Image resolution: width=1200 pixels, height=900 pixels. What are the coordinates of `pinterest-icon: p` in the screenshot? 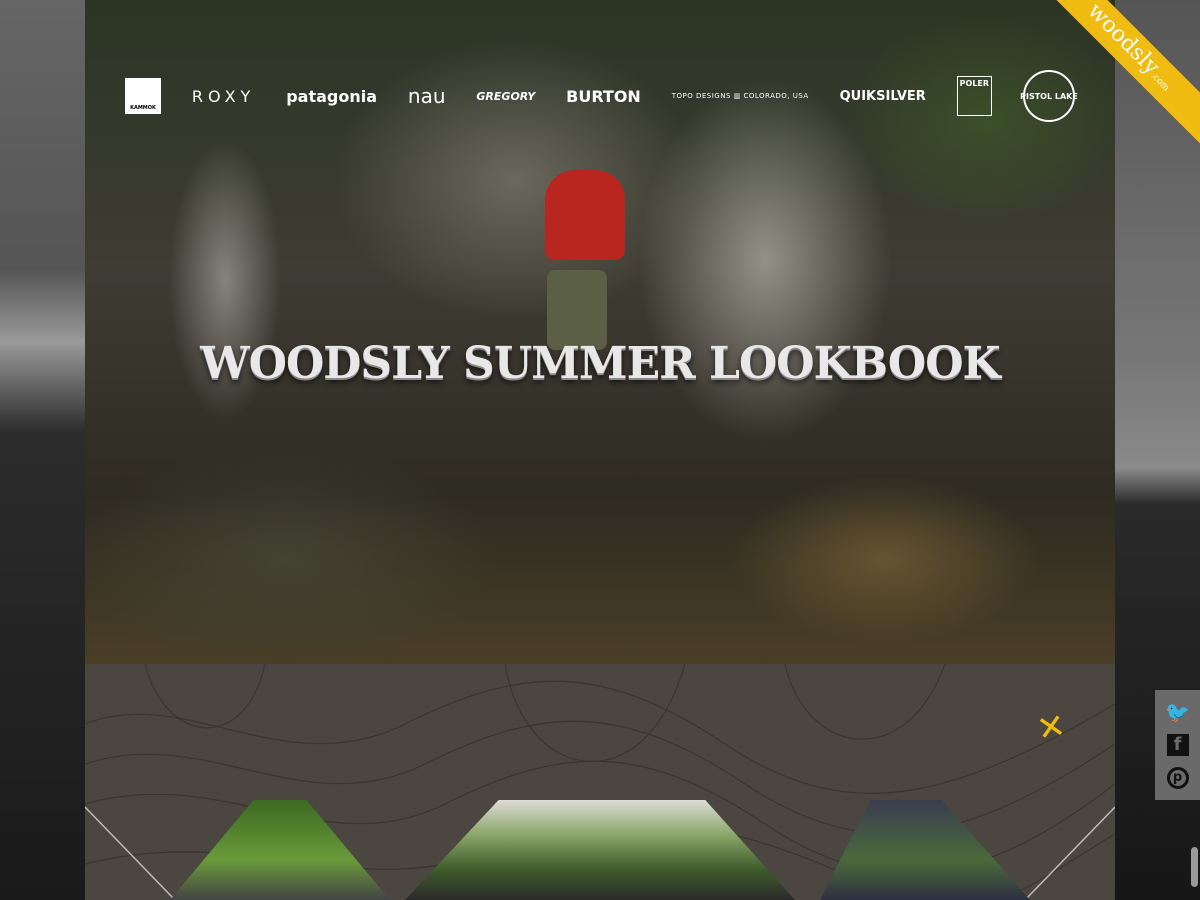 It's located at (1177, 777).